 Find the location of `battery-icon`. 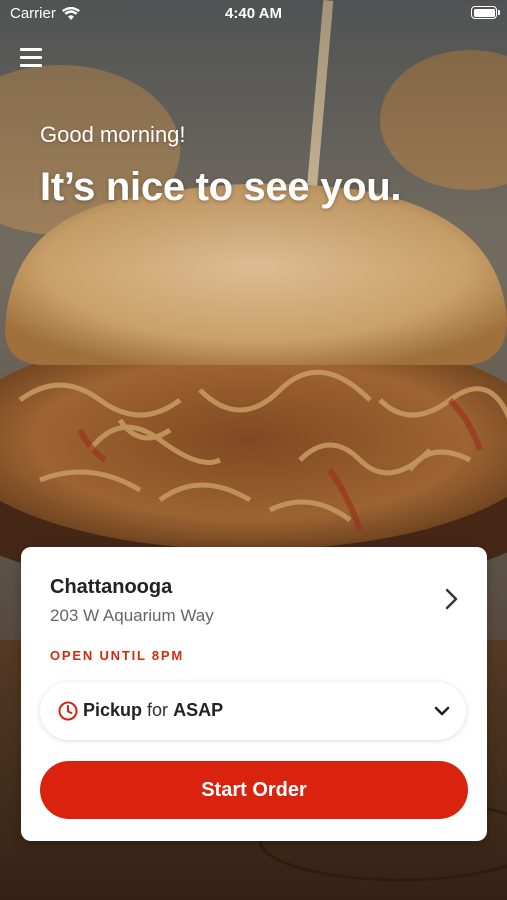

battery-icon is located at coordinates (485, 12).